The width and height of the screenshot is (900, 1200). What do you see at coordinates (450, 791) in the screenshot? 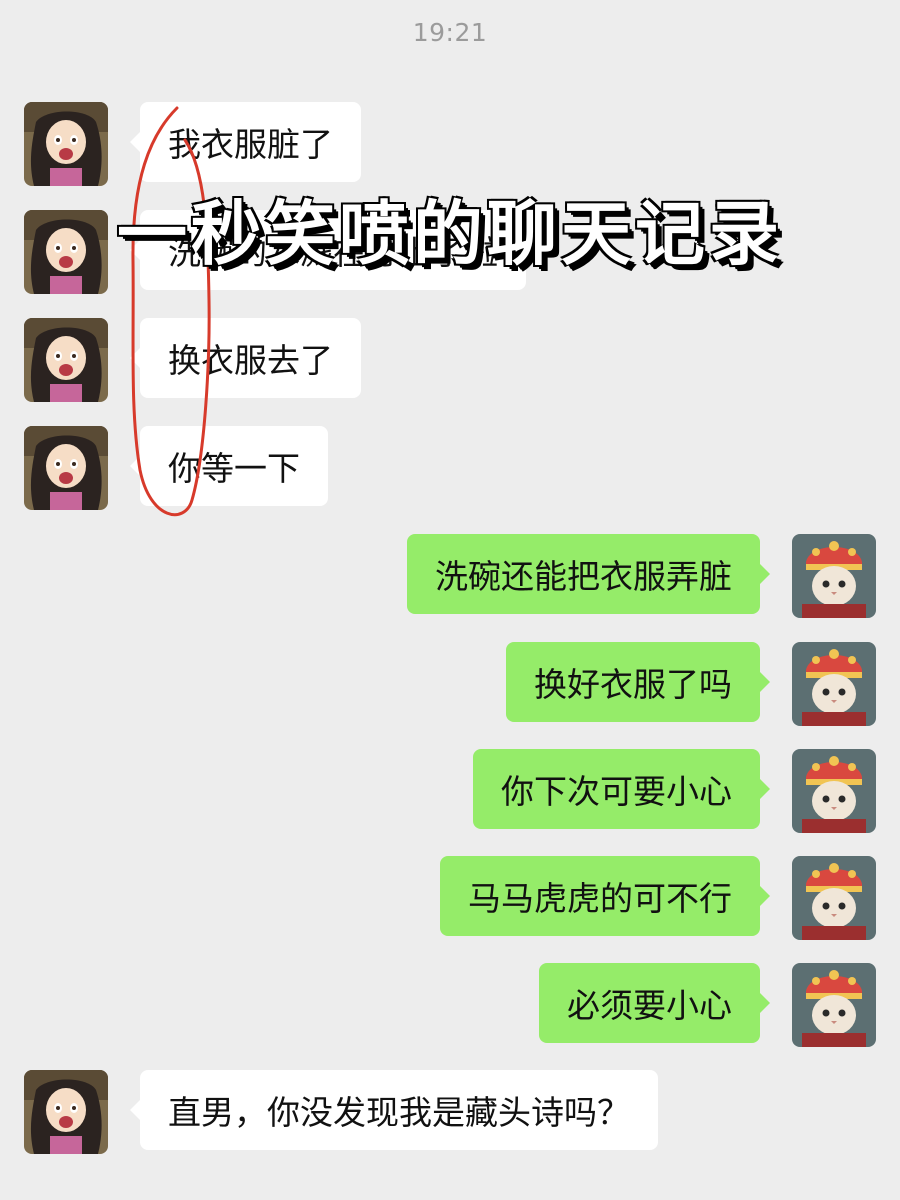
I see `message-row: 你下次可要小心` at bounding box center [450, 791].